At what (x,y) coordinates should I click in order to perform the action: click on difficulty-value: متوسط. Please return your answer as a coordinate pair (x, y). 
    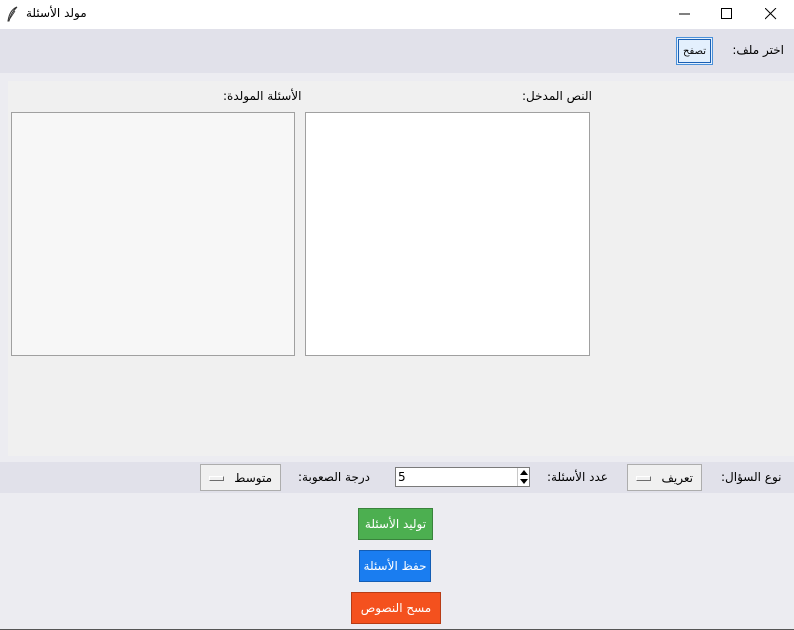
    Looking at the image, I should click on (253, 478).